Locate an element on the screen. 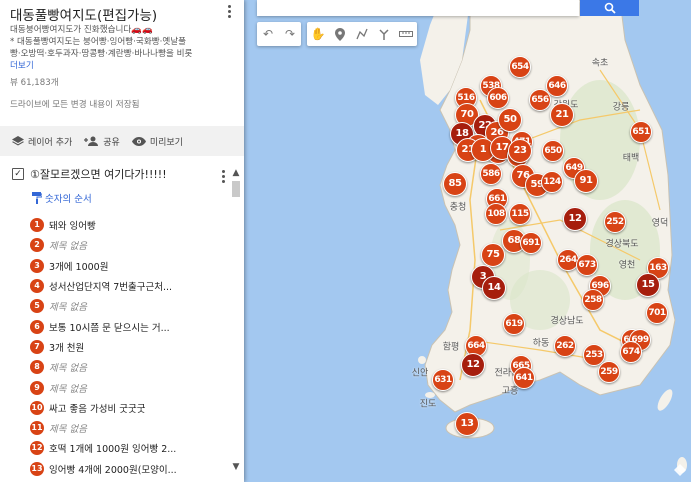 The image size is (691, 482). layer-options-icon is located at coordinates (223, 178).